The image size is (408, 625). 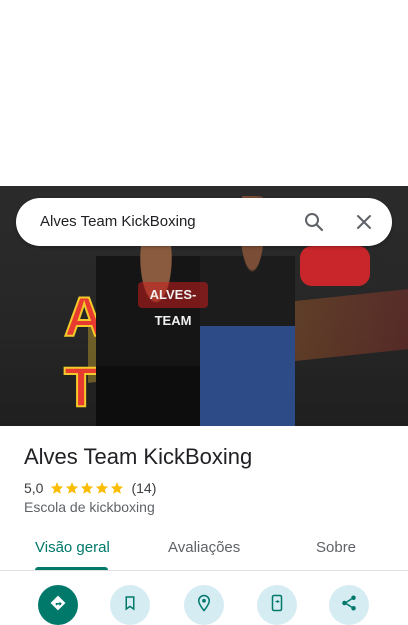 I want to click on tab-reviews: Avaliações, so click(x=204, y=548).